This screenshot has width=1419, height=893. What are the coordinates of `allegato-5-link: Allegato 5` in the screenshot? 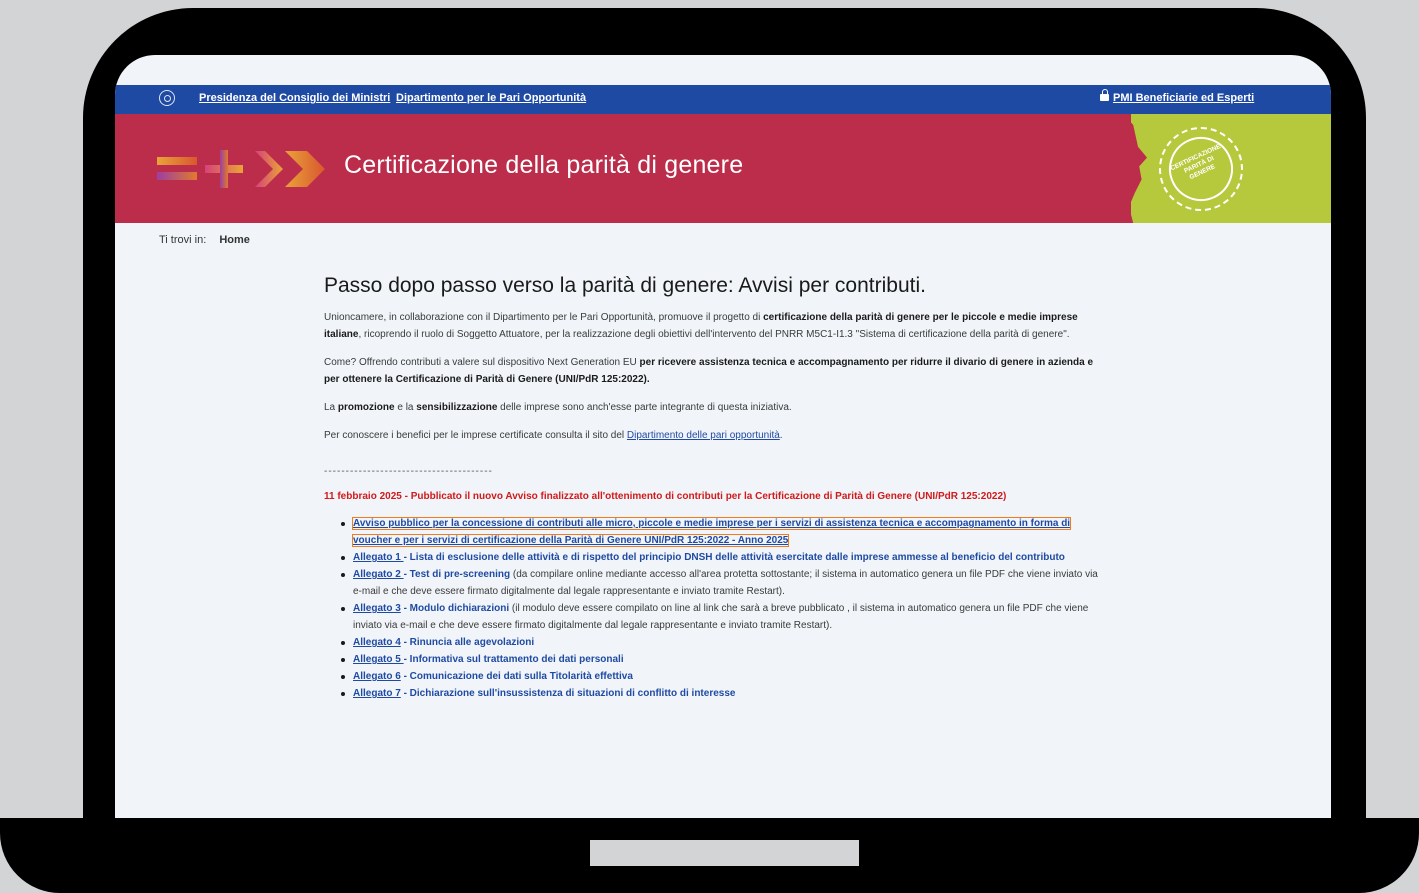 It's located at (378, 659).